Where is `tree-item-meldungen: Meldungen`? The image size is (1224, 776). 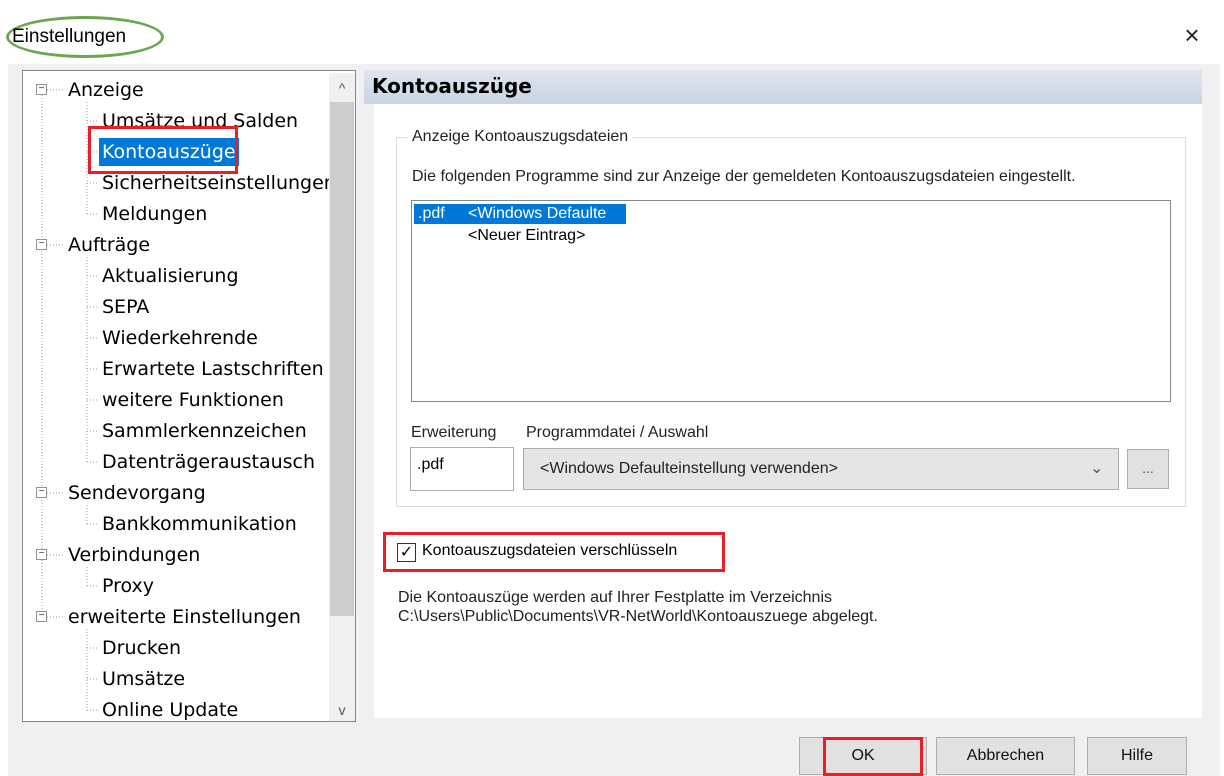 tree-item-meldungen: Meldungen is located at coordinates (154, 214).